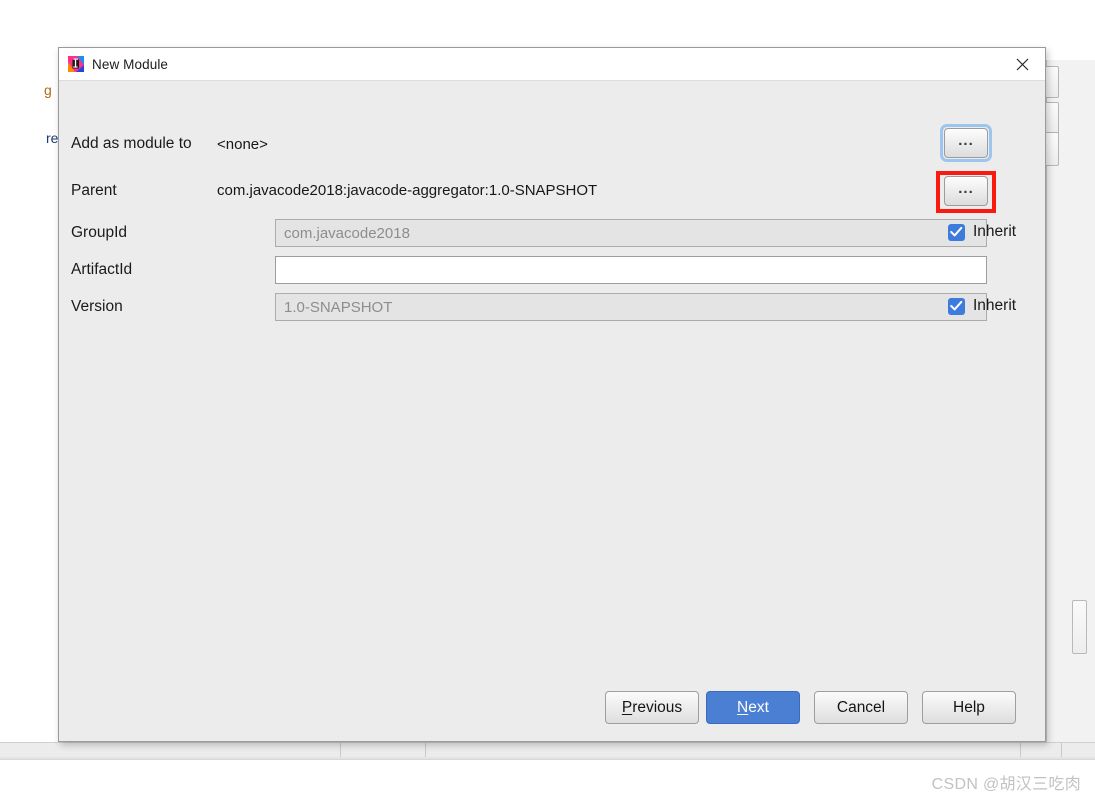 Image resolution: width=1095 pixels, height=800 pixels. What do you see at coordinates (758, 707) in the screenshot?
I see `next-suffix: ext` at bounding box center [758, 707].